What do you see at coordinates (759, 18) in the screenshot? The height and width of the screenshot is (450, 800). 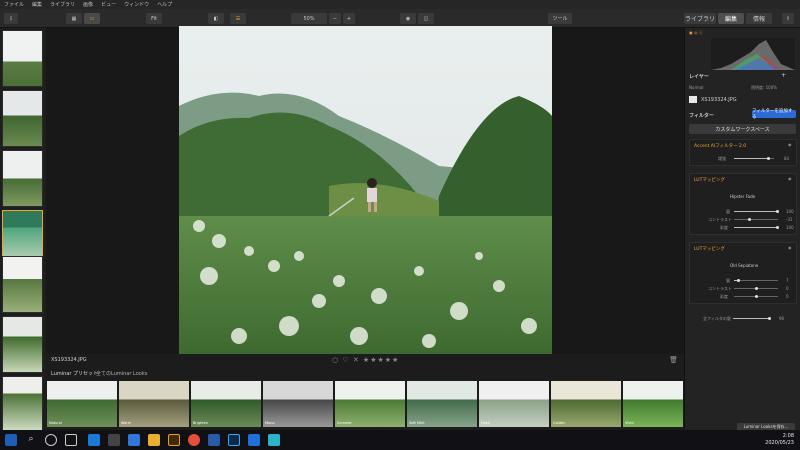 I see `tab-info: 情報` at bounding box center [759, 18].